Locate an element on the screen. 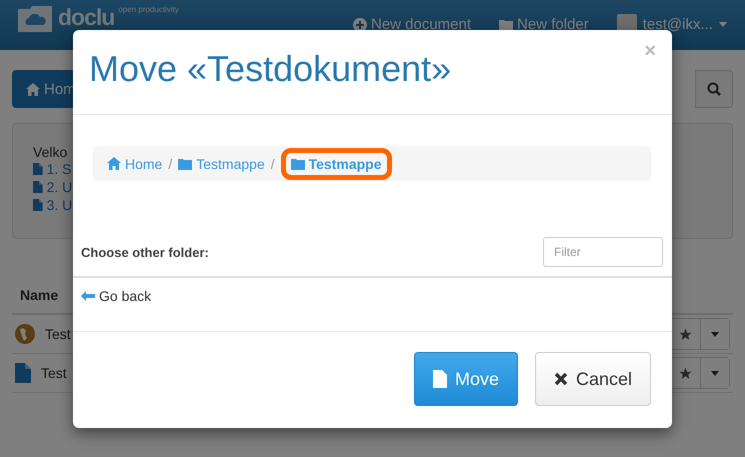  dialog-title: Move «Testdokument» is located at coordinates (270, 69).